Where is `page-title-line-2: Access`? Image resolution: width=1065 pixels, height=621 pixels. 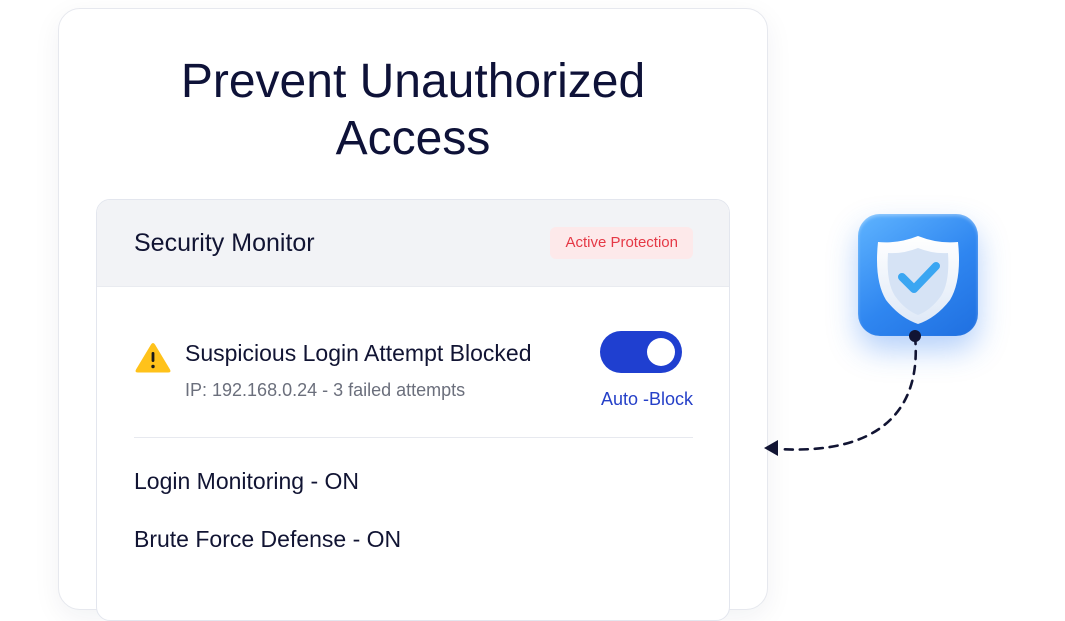 page-title-line-2: Access is located at coordinates (413, 138).